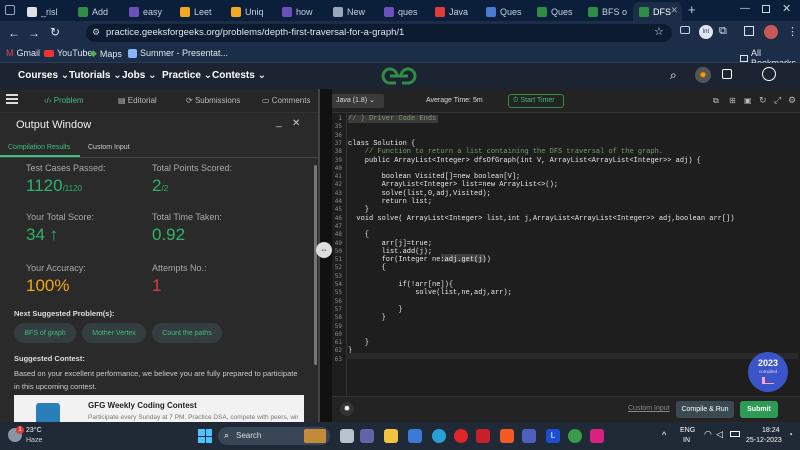 This screenshot has width=800, height=450. I want to click on l-app-icon: L, so click(553, 436).